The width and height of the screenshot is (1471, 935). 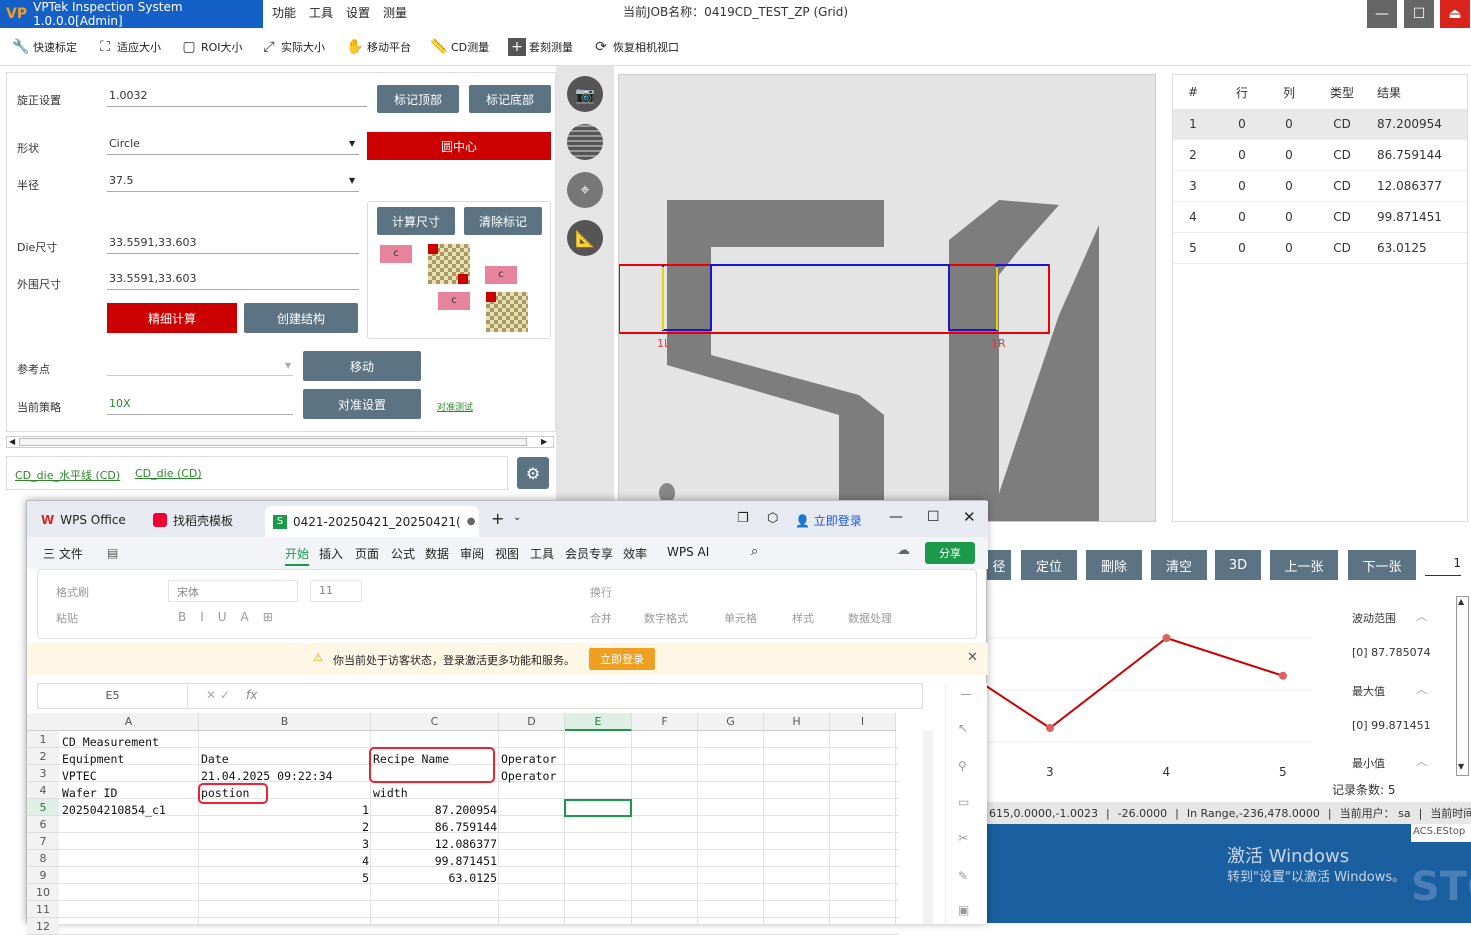 I want to click on cell-c6: 86.759144, so click(x=435, y=827).